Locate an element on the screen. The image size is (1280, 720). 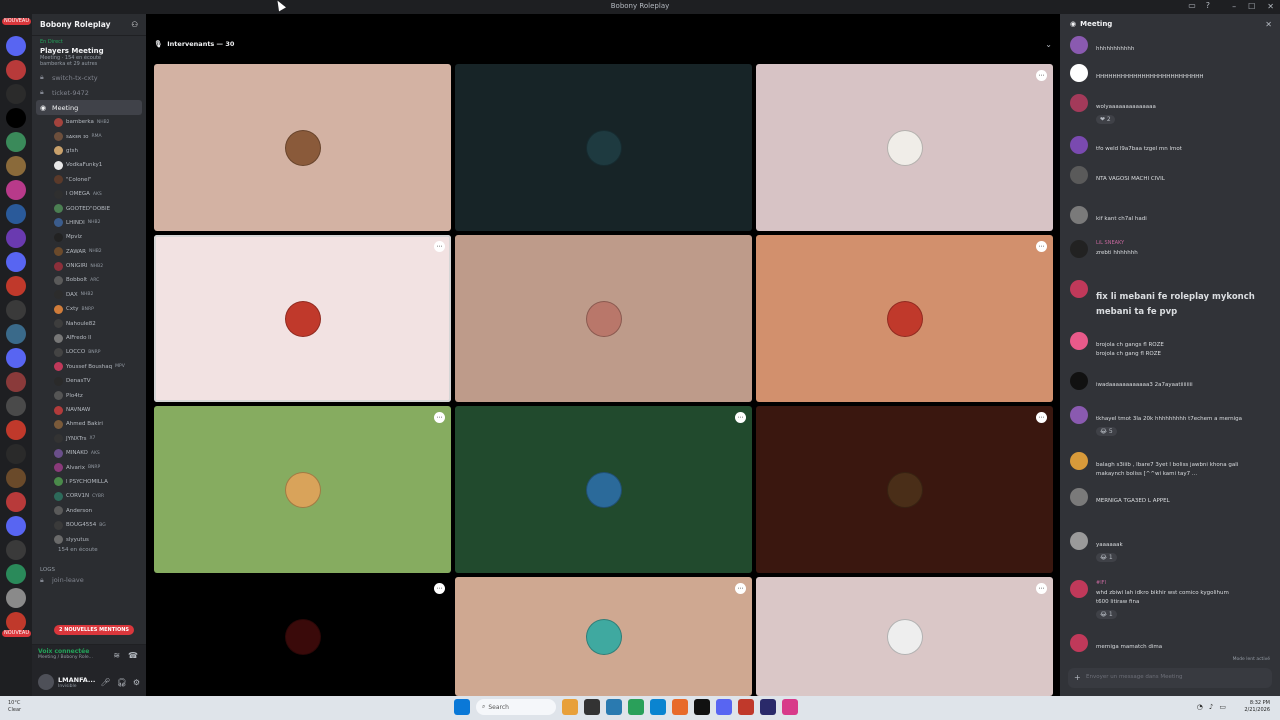
reaction: ❤ 2 is located at coordinates (1105, 119).